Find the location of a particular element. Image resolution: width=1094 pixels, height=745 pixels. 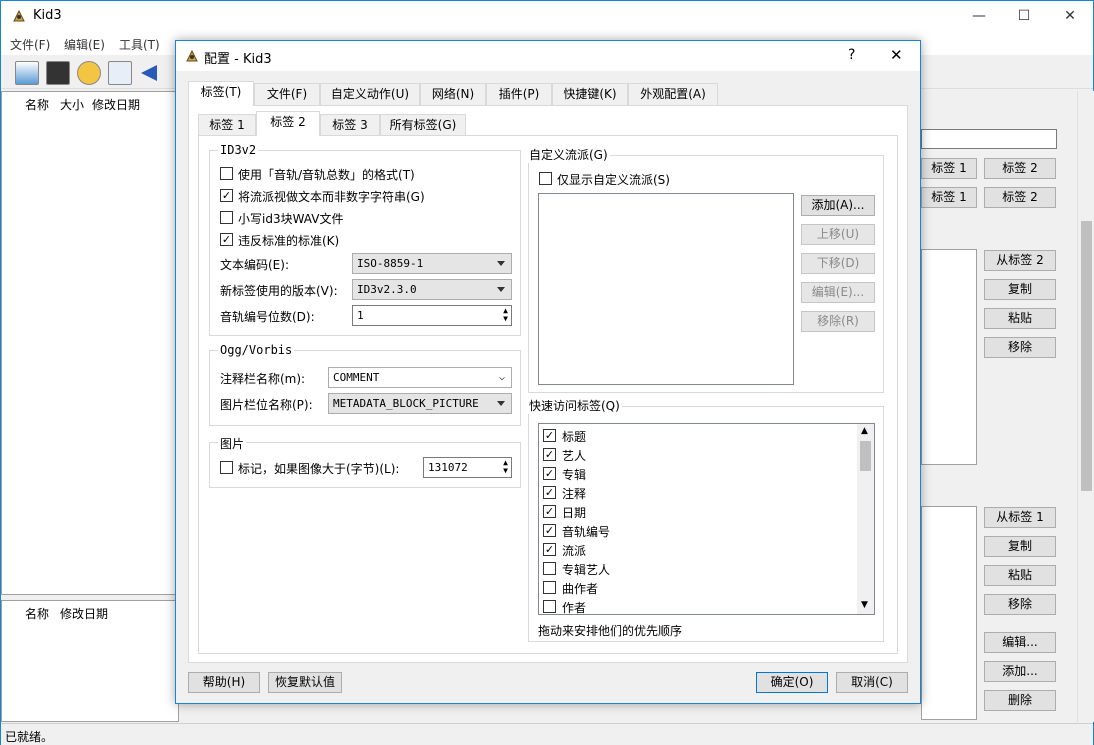

list-item: ✓ 音轨编号 is located at coordinates (698, 530).